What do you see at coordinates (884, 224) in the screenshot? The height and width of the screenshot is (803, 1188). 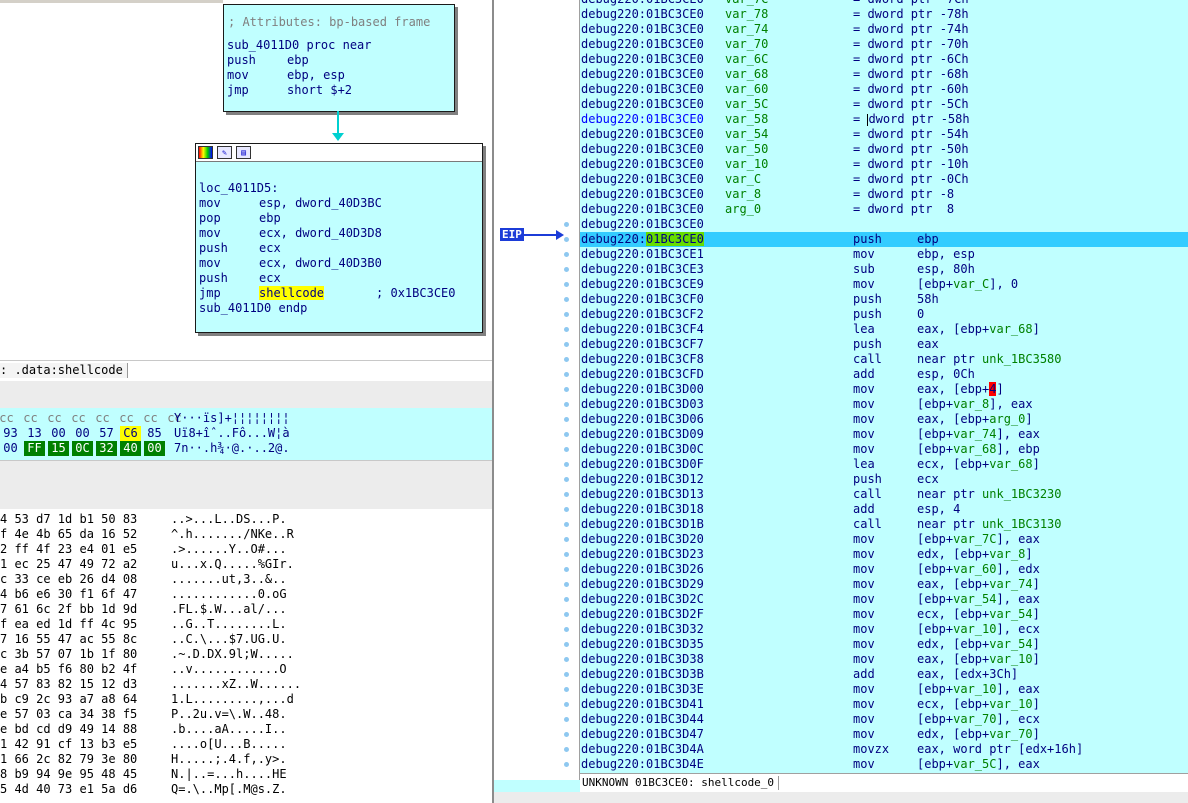 I see `listing-row: debug220:01BC3CE0` at bounding box center [884, 224].